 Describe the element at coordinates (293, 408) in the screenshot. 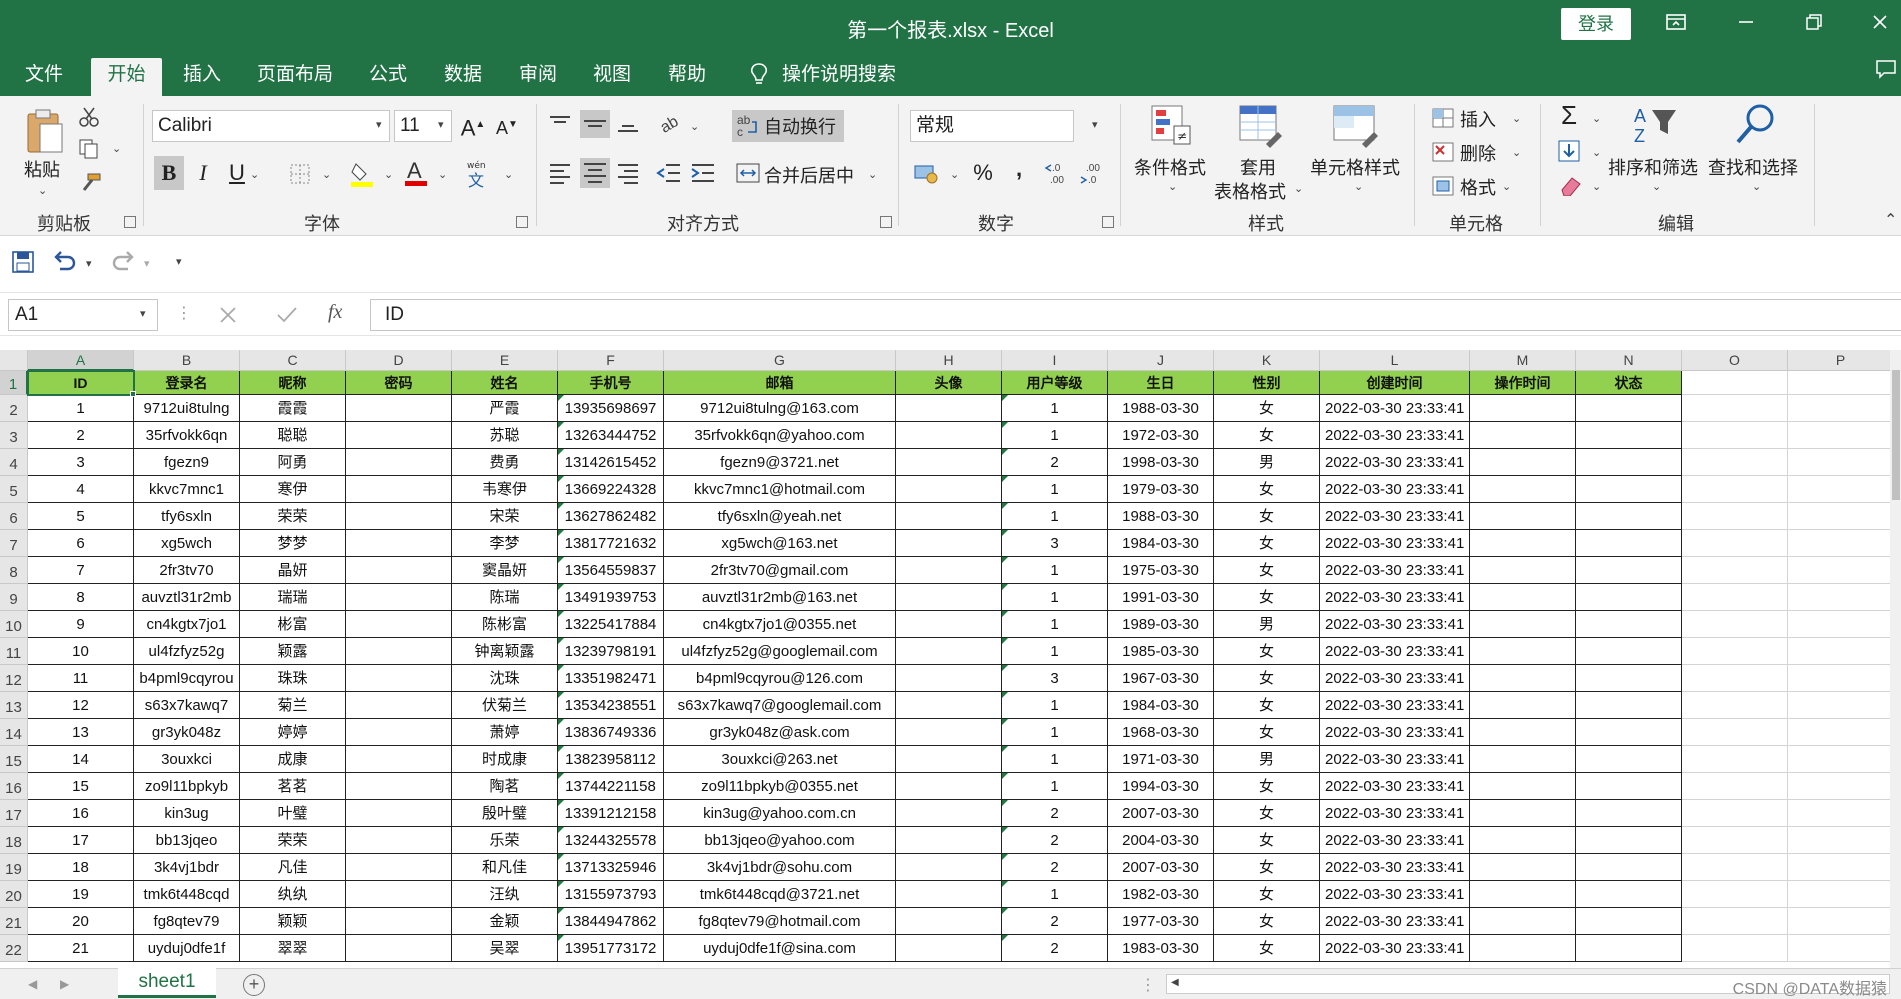

I see `data-cell: 霞霞` at that location.